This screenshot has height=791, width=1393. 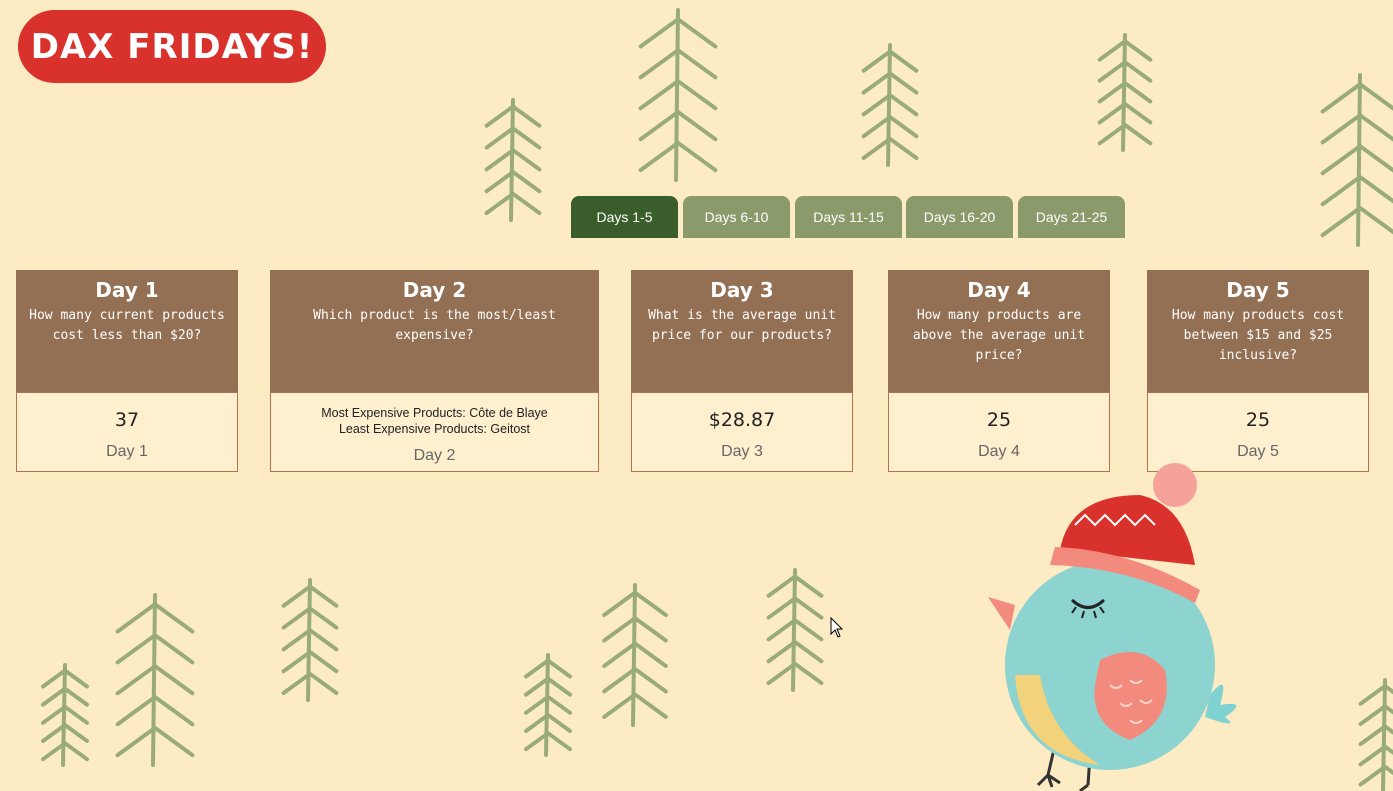 I want to click on card-title: Day 3, so click(x=742, y=290).